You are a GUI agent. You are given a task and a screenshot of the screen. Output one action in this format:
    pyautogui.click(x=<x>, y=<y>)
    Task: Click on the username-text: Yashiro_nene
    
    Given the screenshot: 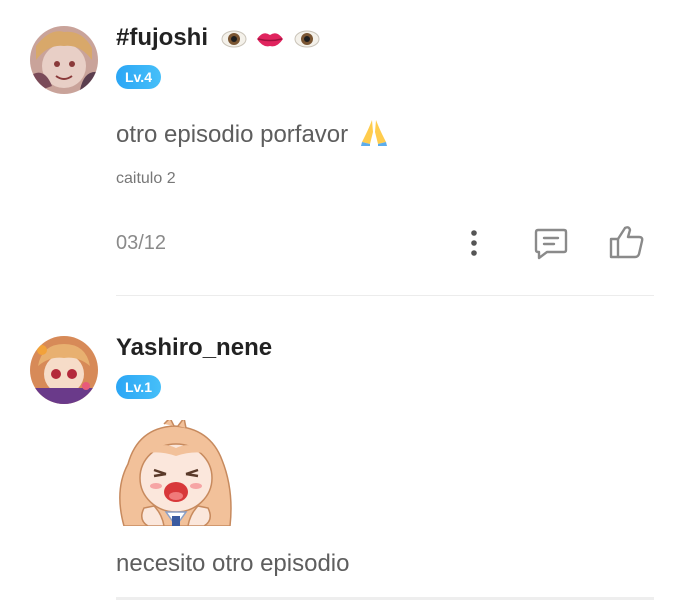 What is the action you would take?
    pyautogui.click(x=194, y=347)
    